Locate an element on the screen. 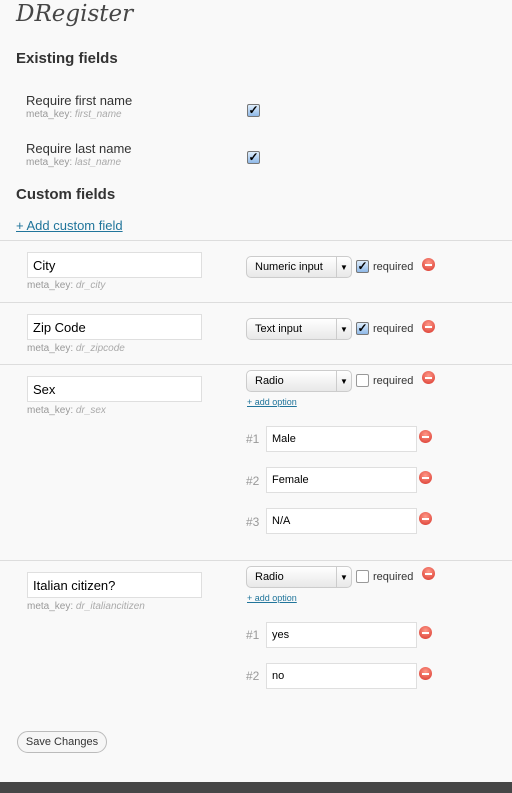 The width and height of the screenshot is (512, 793). meta-key-value: dr_sex is located at coordinates (90, 410).